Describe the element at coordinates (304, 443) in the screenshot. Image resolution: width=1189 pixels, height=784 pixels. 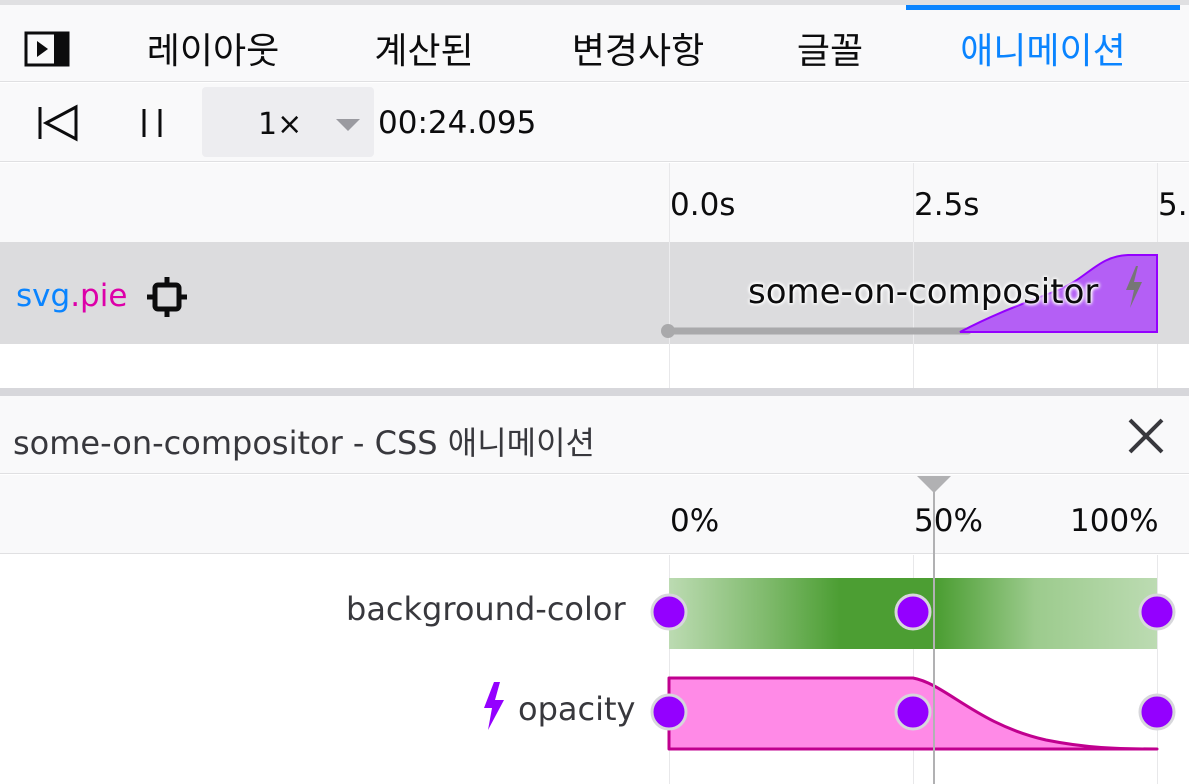
I see `detail-title: some-on-compositor - CSS 애니메이션` at that location.